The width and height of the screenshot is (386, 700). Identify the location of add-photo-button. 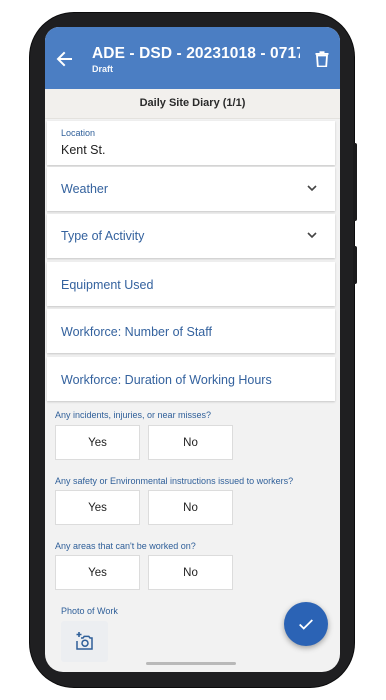
(84, 641).